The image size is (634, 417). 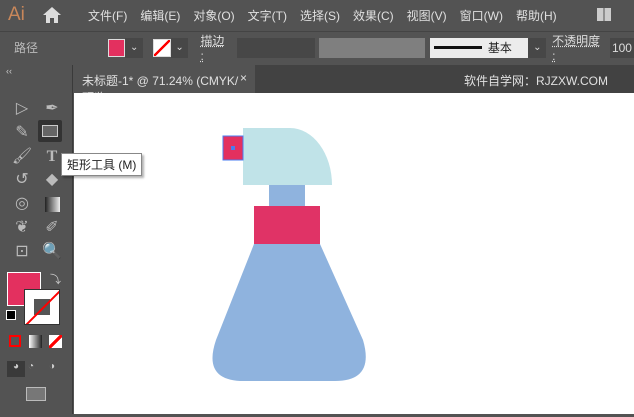 I want to click on stroke-weight-input, so click(x=276, y=47).